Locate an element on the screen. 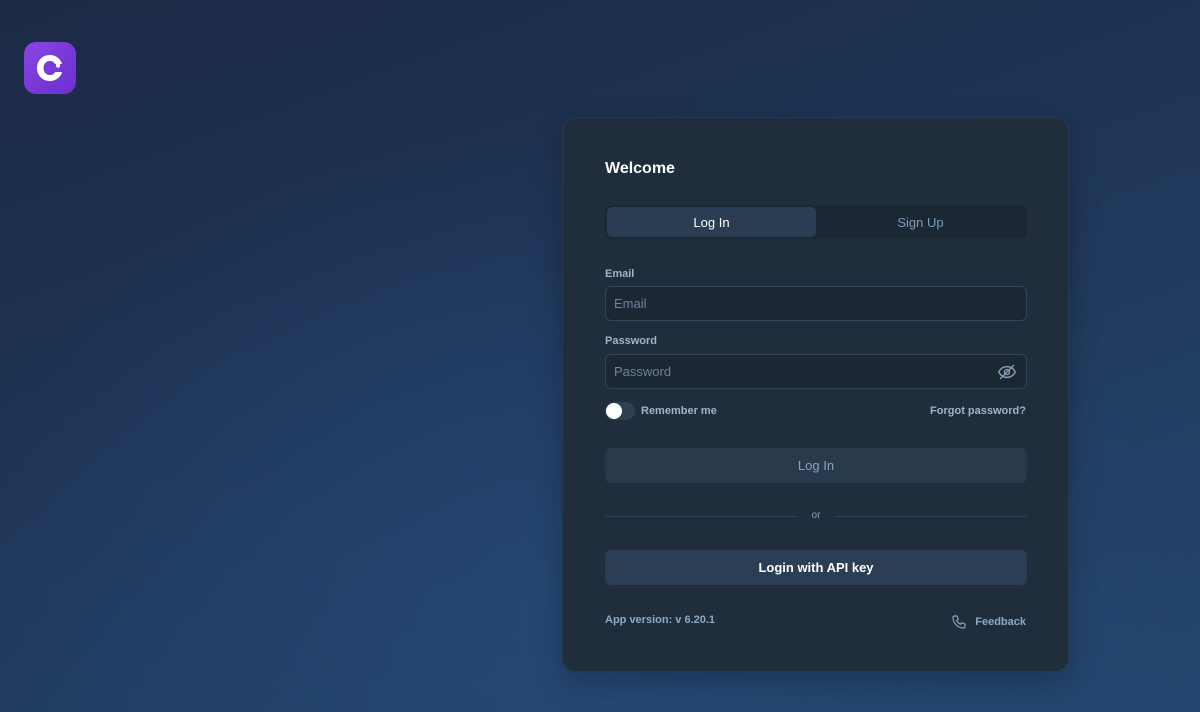 The height and width of the screenshot is (712, 1200). feedback-link: Feedback is located at coordinates (988, 622).